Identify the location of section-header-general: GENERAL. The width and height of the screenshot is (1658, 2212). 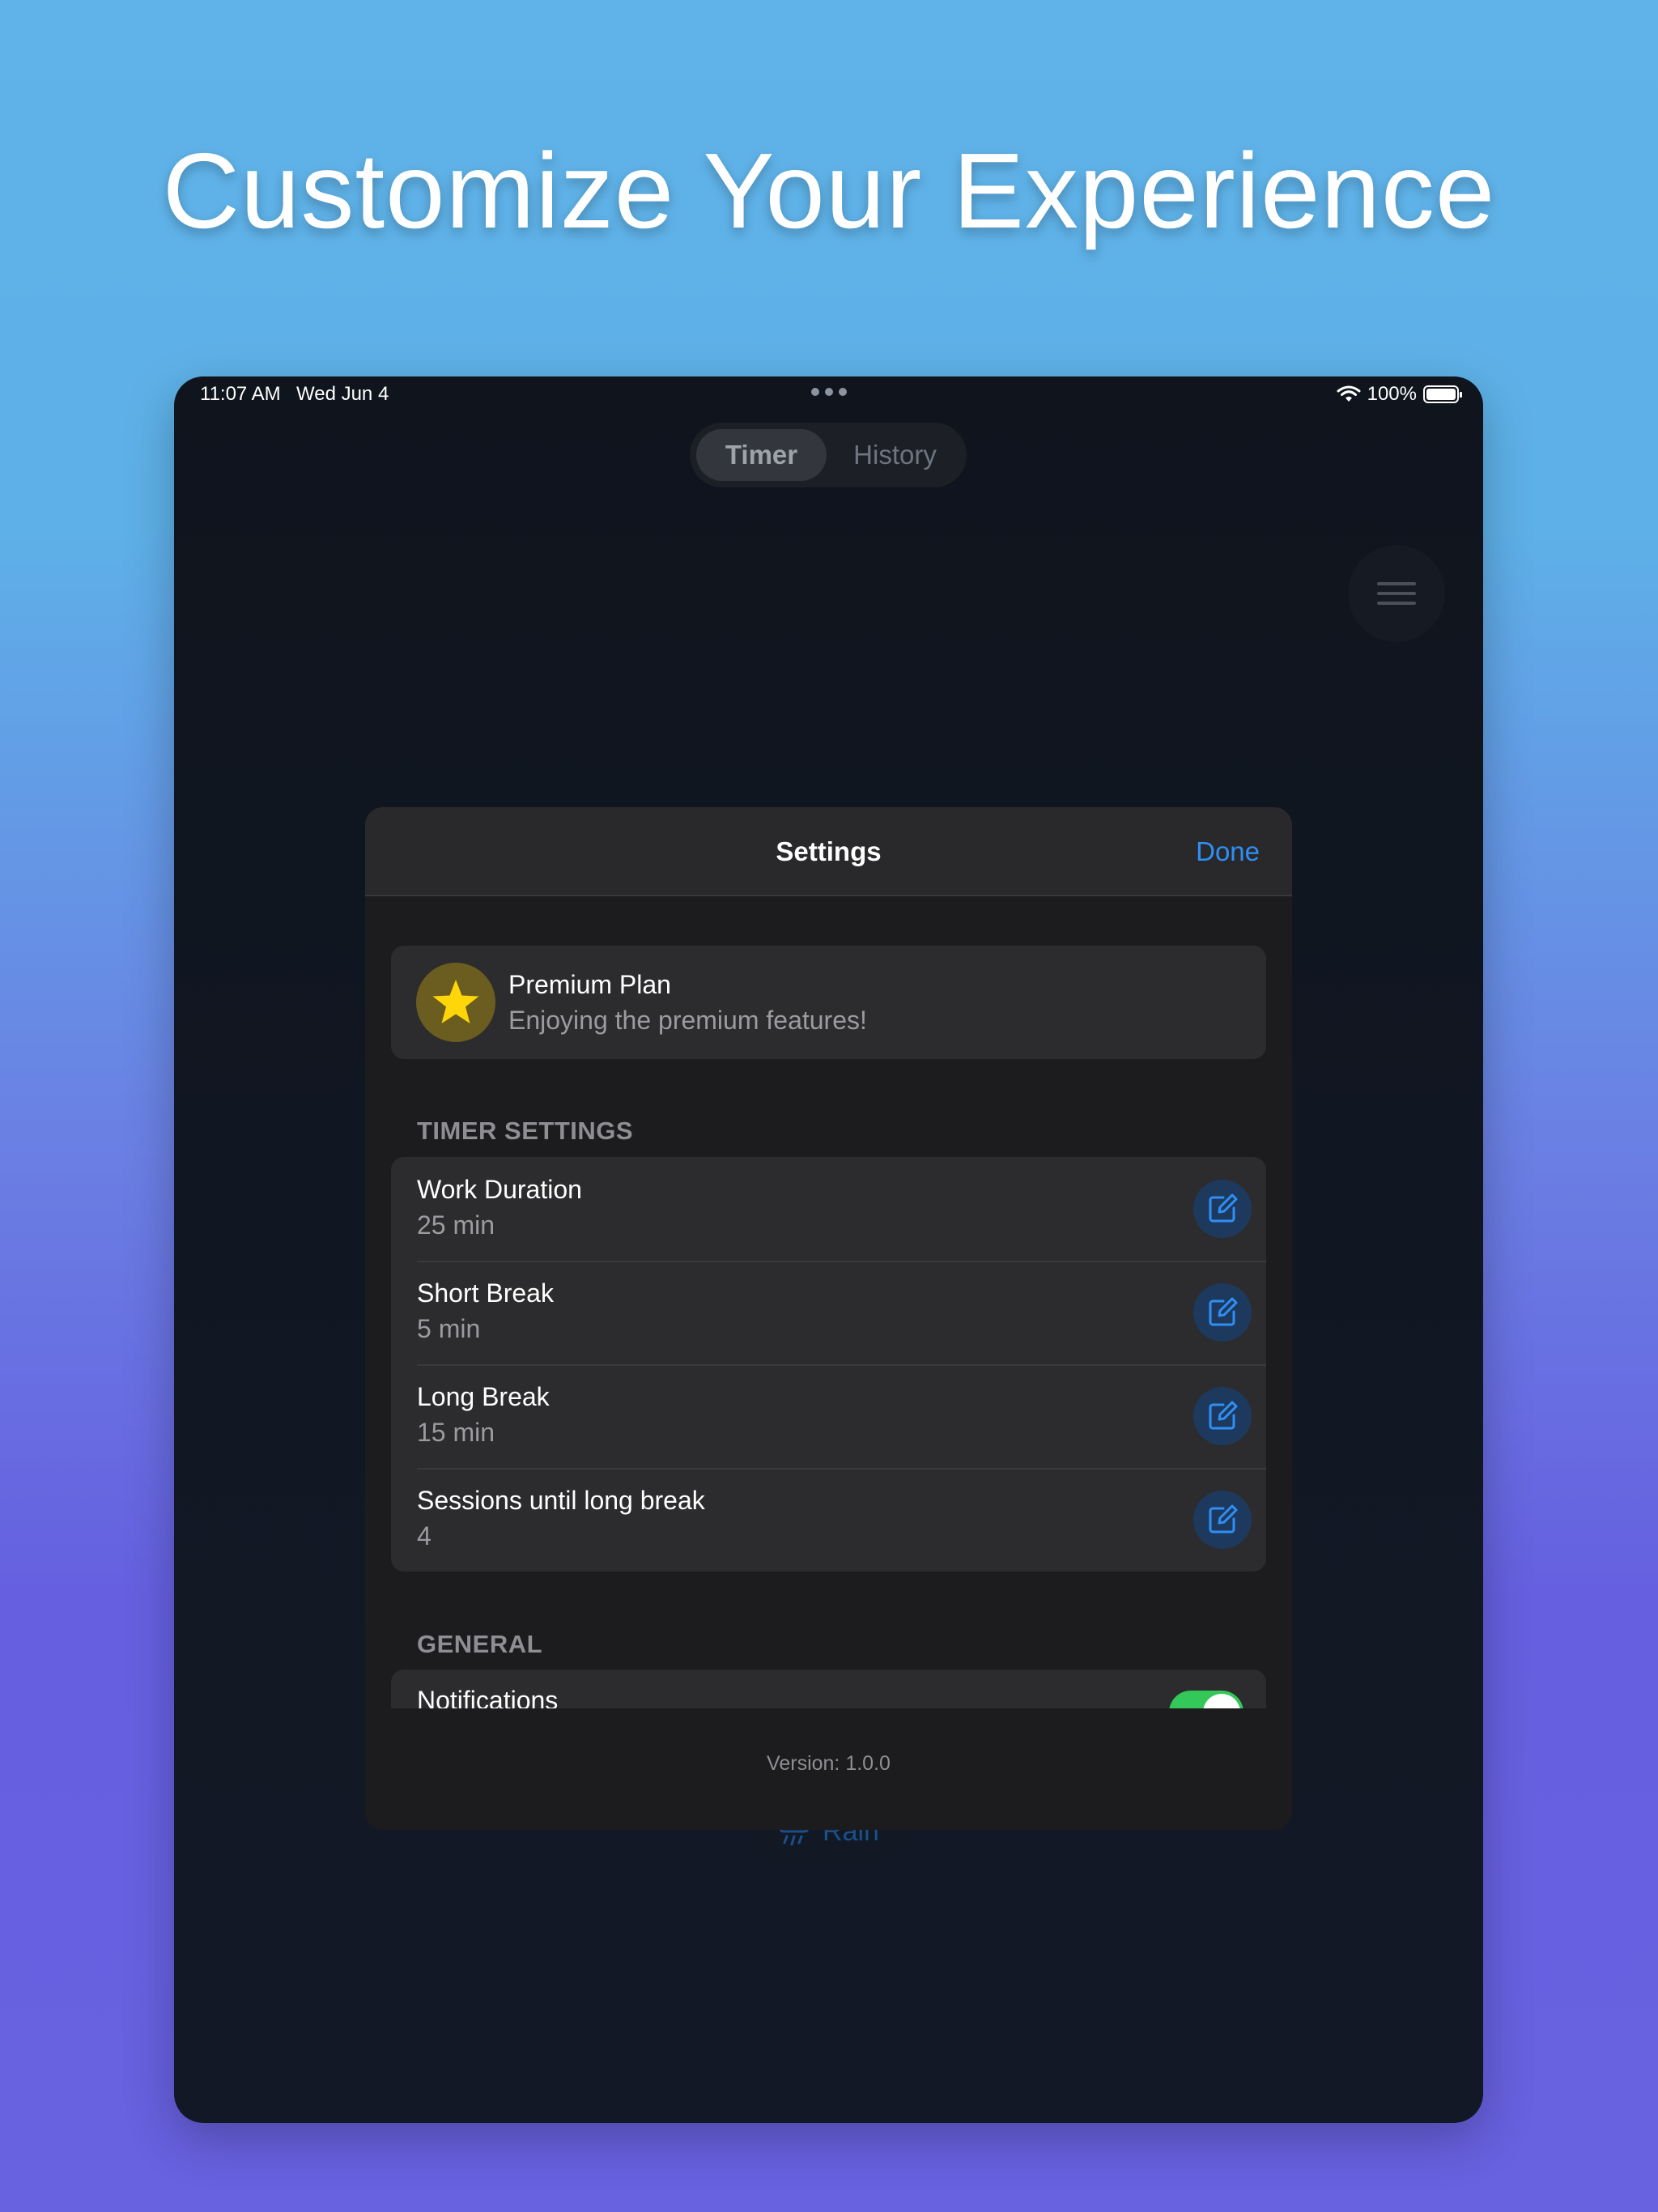
(480, 1644).